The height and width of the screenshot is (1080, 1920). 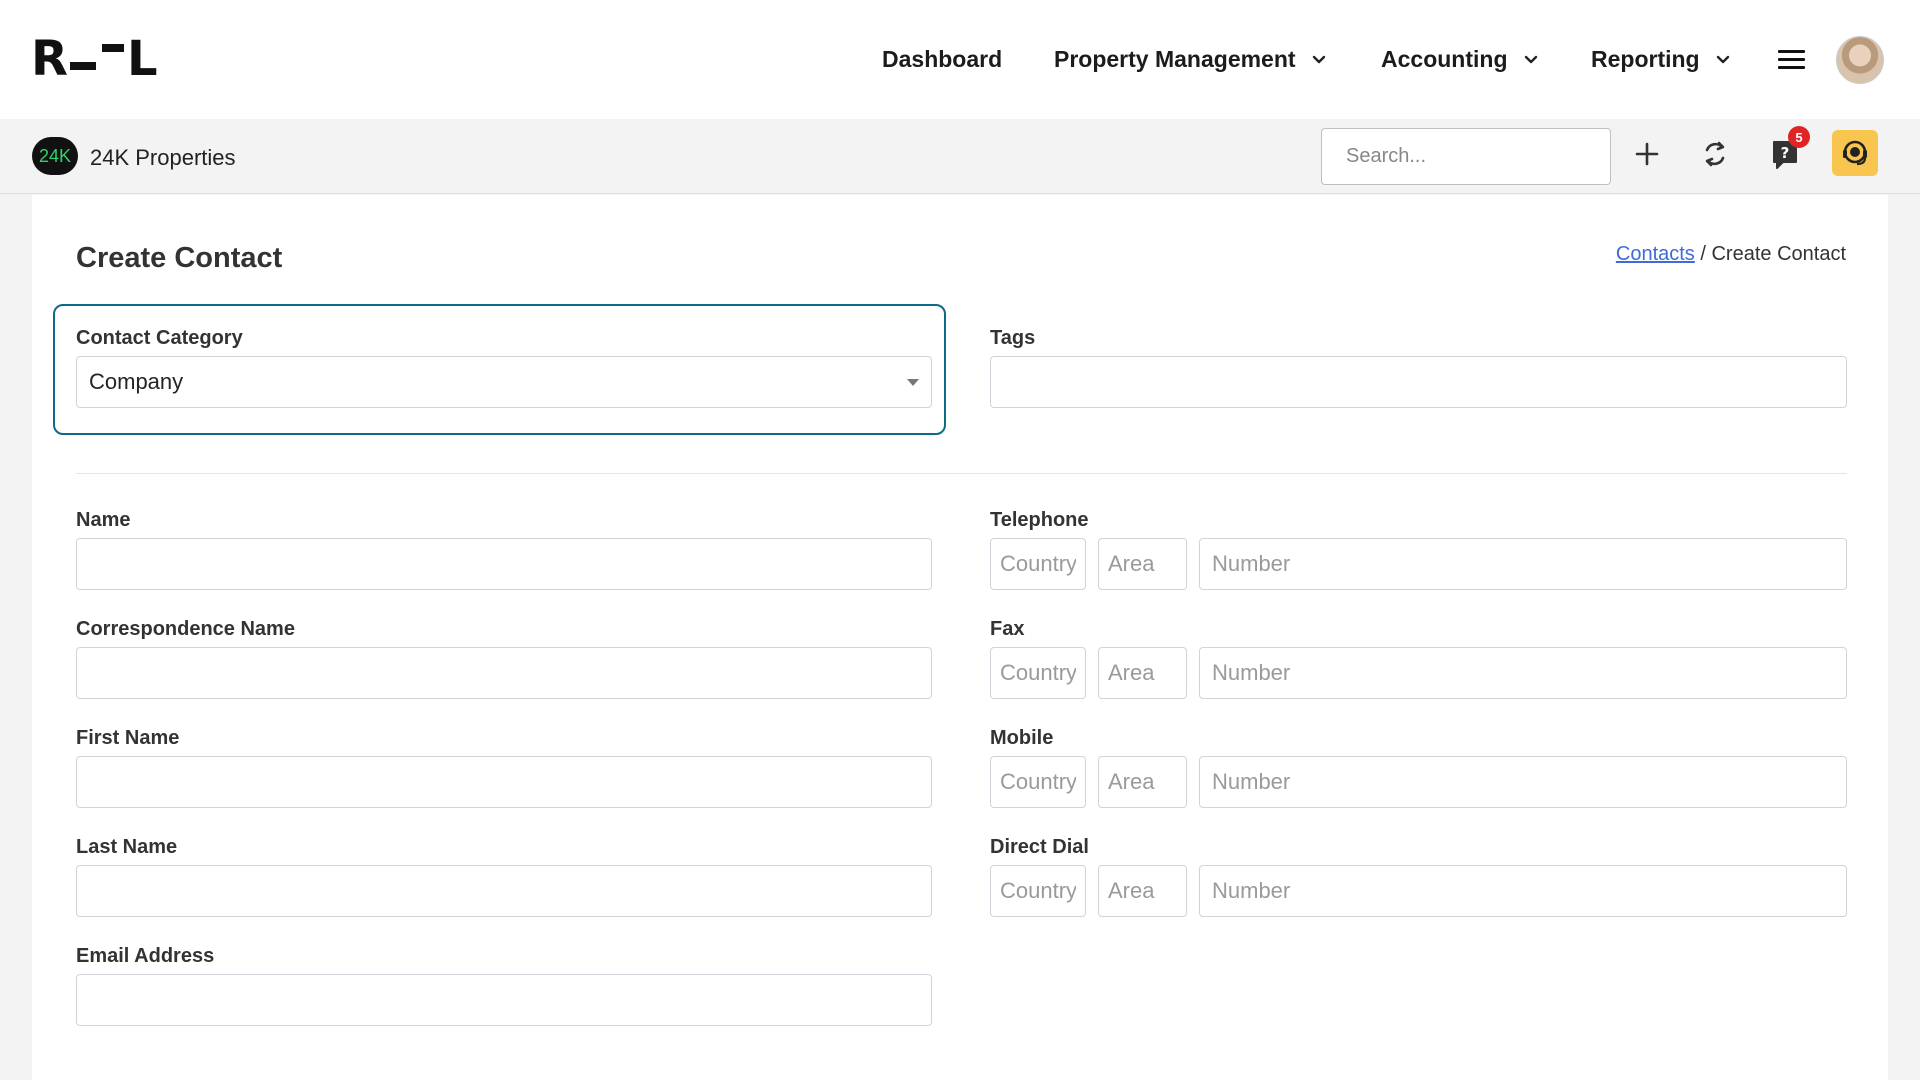 What do you see at coordinates (103, 520) in the screenshot?
I see `name-label: Name` at bounding box center [103, 520].